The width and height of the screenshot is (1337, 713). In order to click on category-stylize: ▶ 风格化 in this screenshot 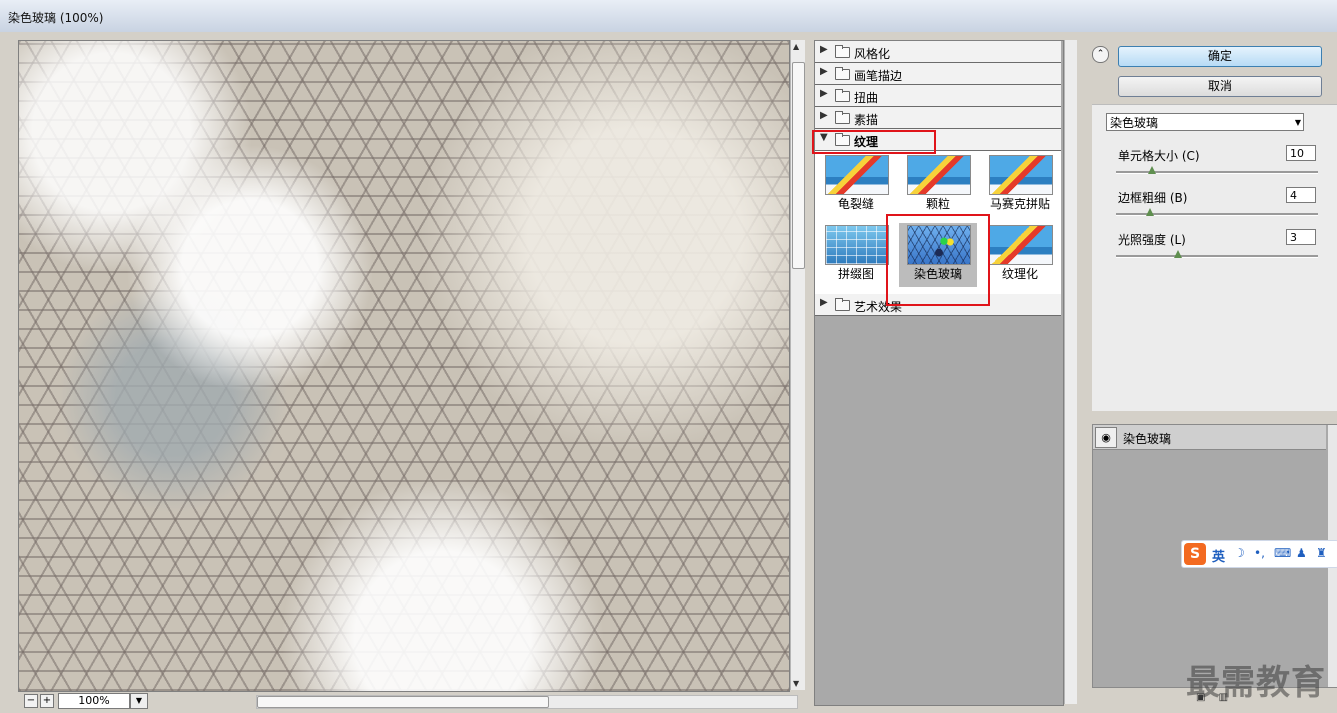, I will do `click(938, 52)`.